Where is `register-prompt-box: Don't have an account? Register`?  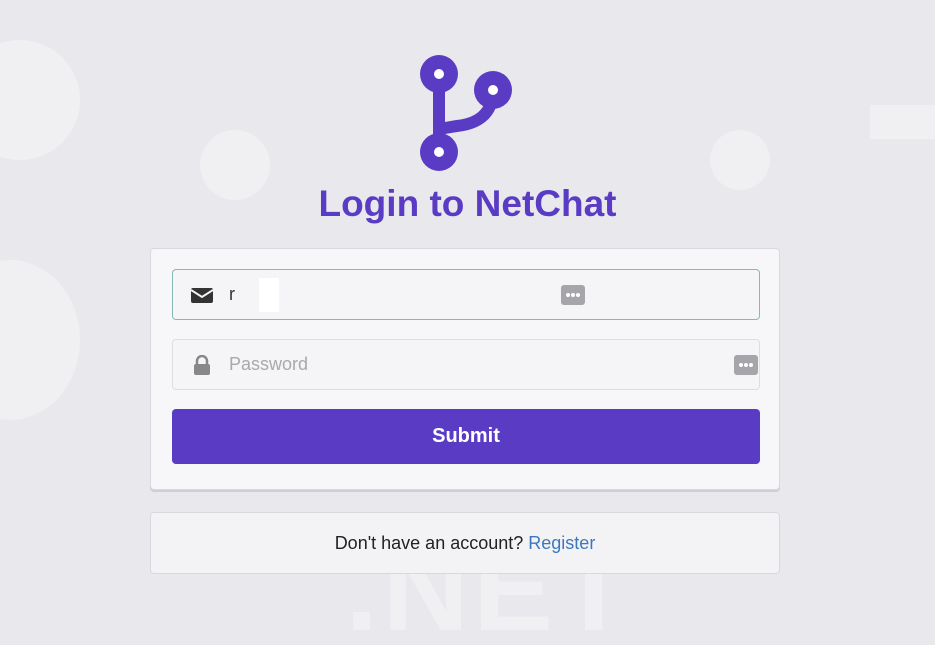
register-prompt-box: Don't have an account? Register is located at coordinates (465, 543).